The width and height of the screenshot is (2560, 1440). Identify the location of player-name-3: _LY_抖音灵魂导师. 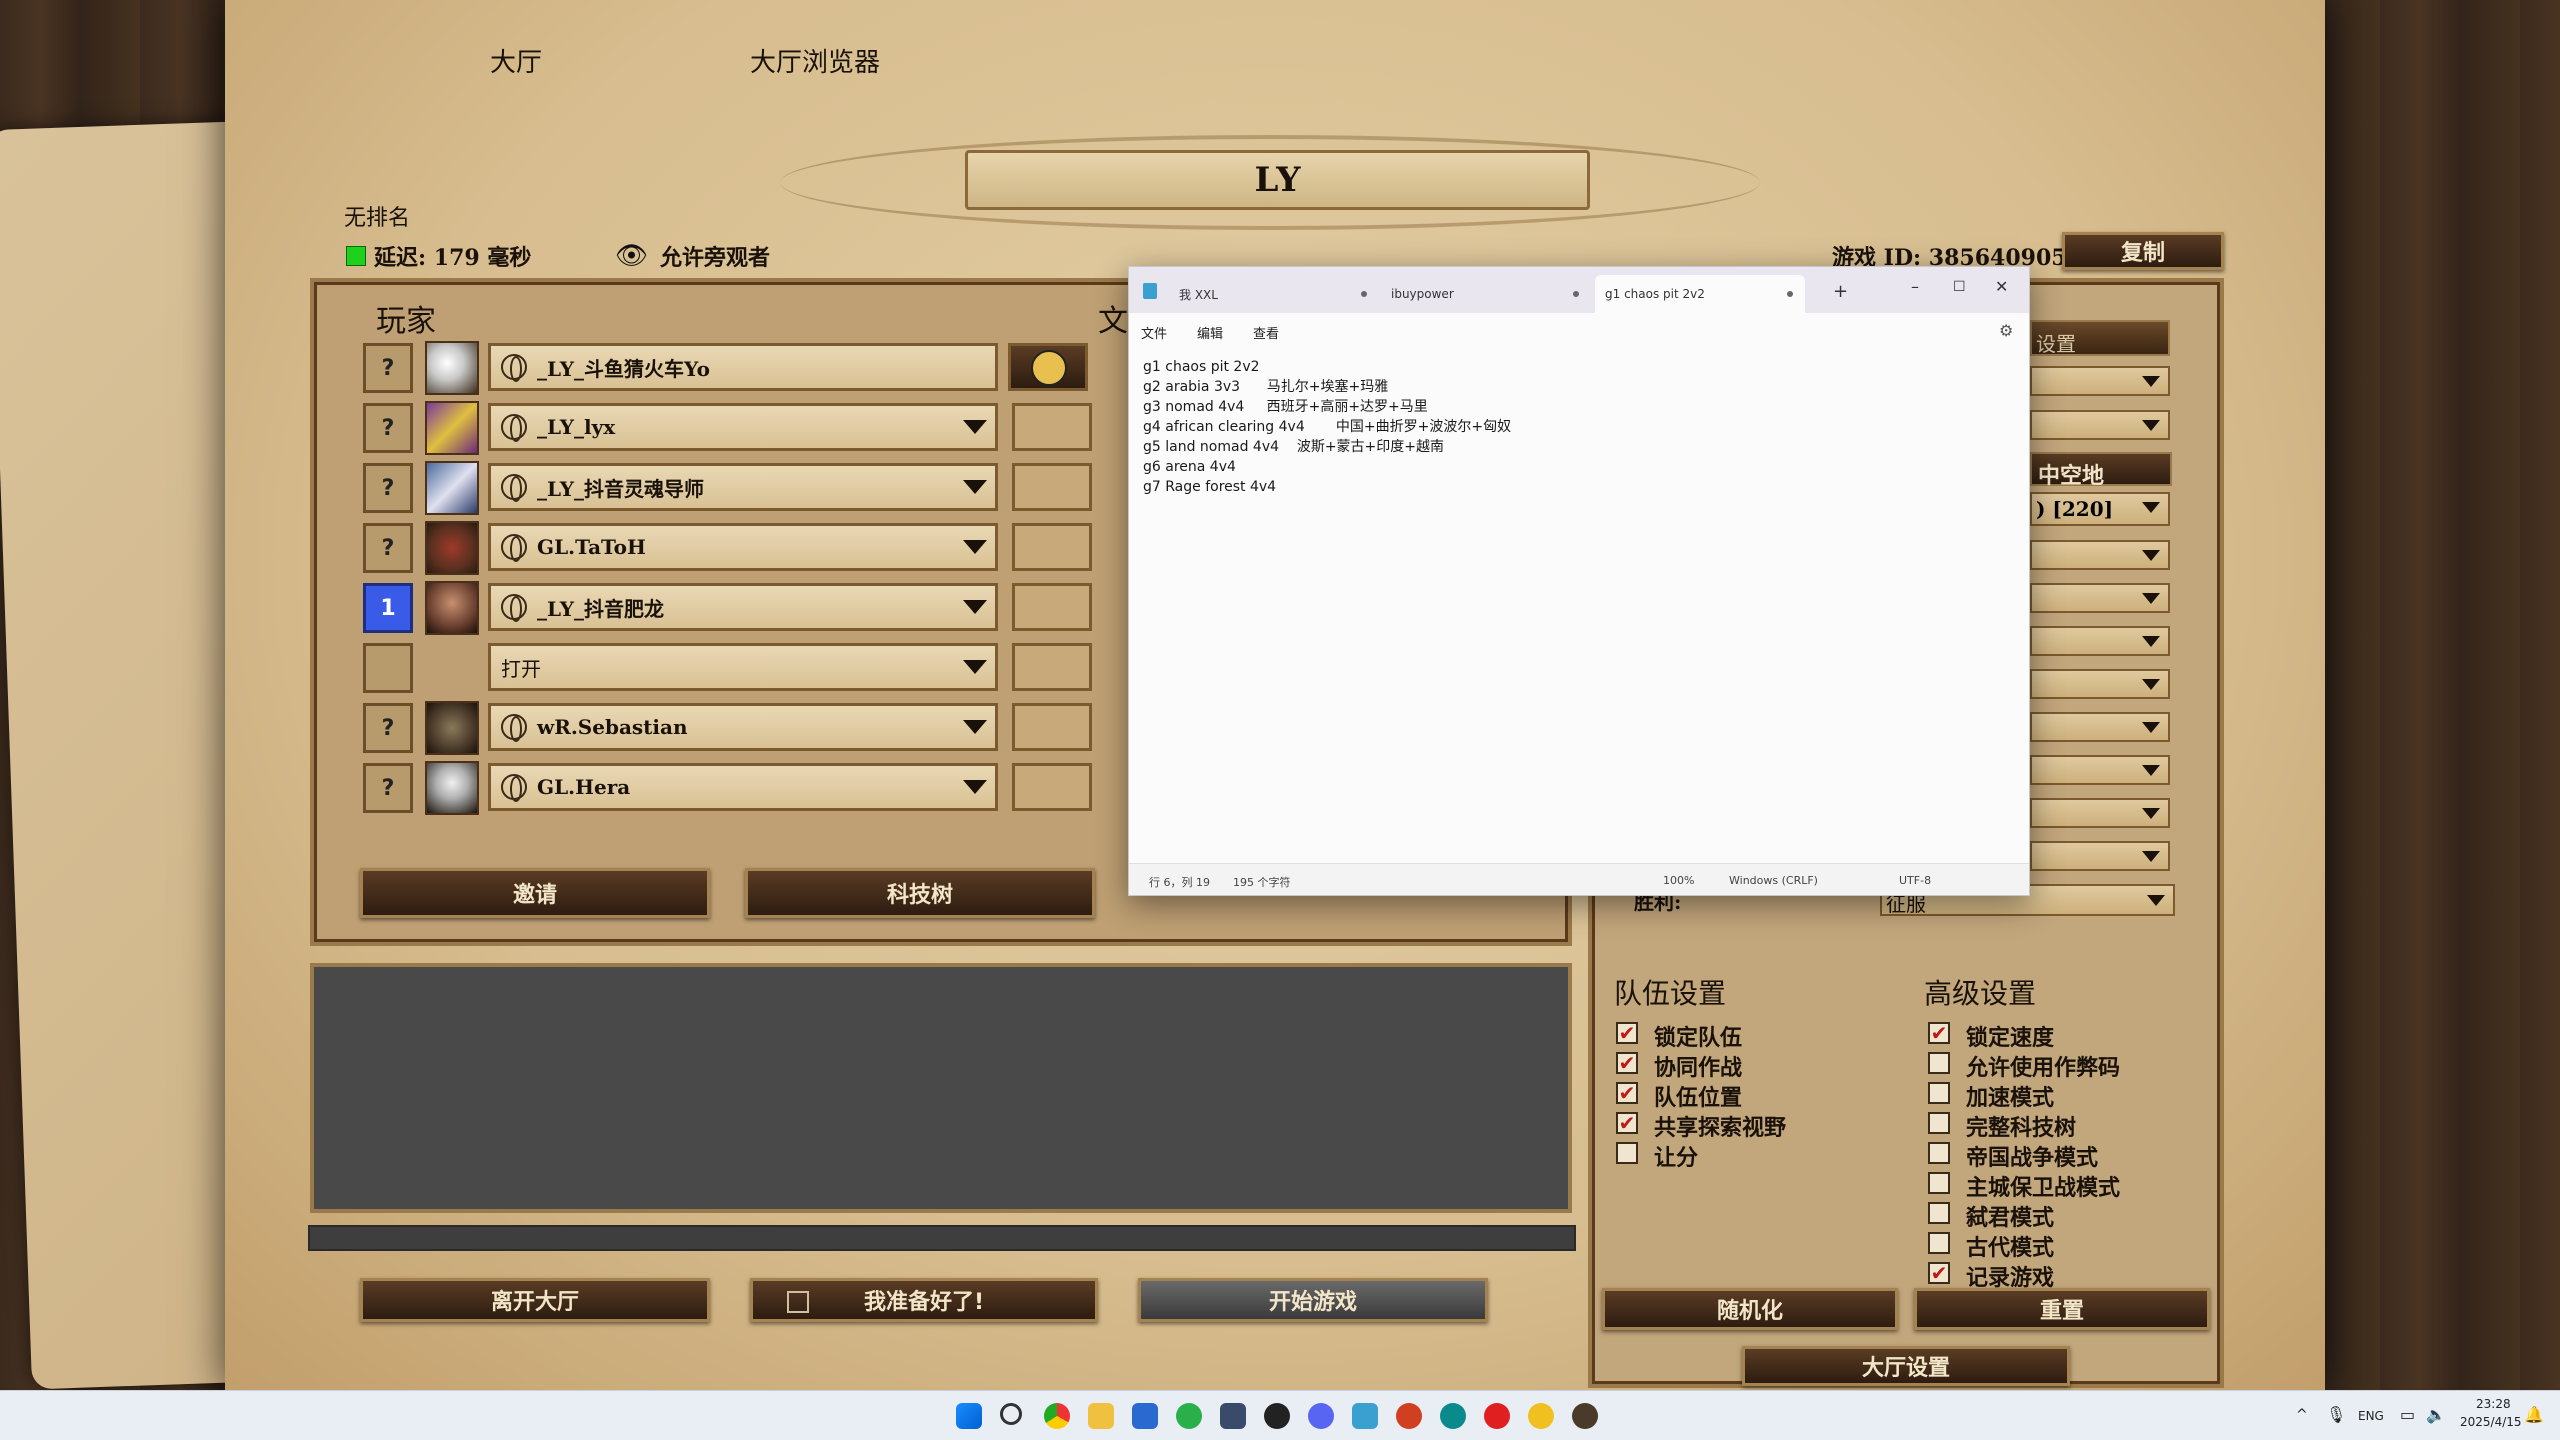
(743, 487).